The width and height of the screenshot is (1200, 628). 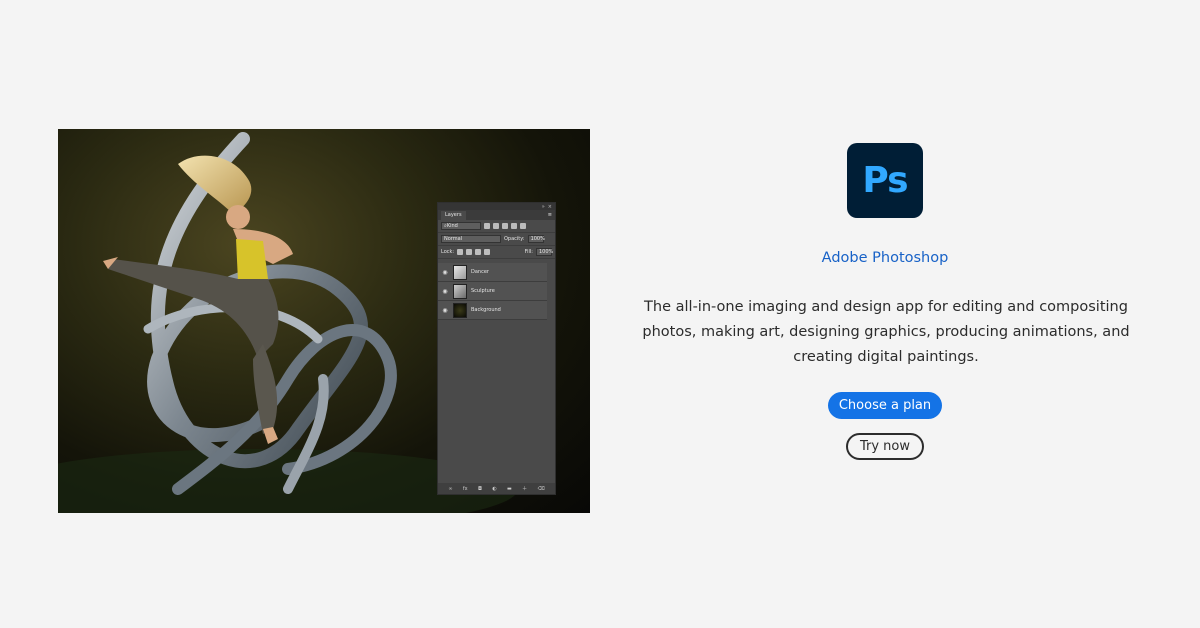 I want to click on filter-row: ⌕ Kind, so click(x=496, y=226).